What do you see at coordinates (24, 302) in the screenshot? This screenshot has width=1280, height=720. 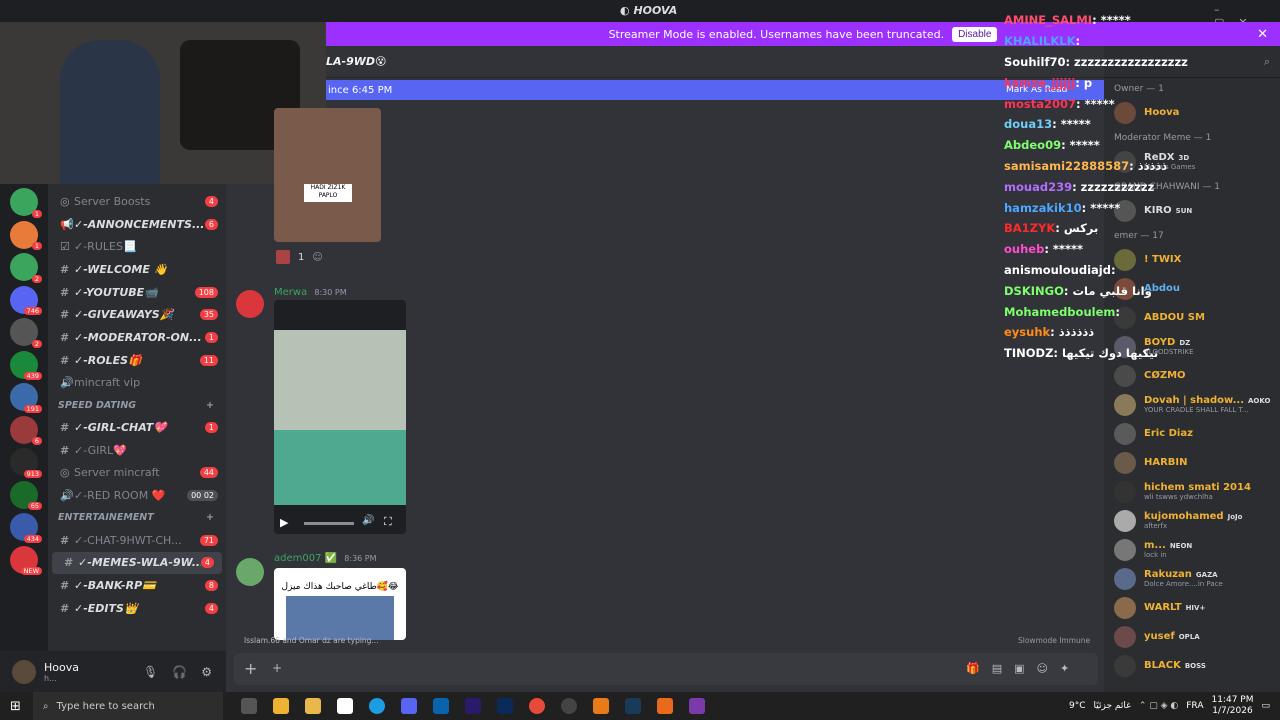 I see `server-icon: 746` at bounding box center [24, 302].